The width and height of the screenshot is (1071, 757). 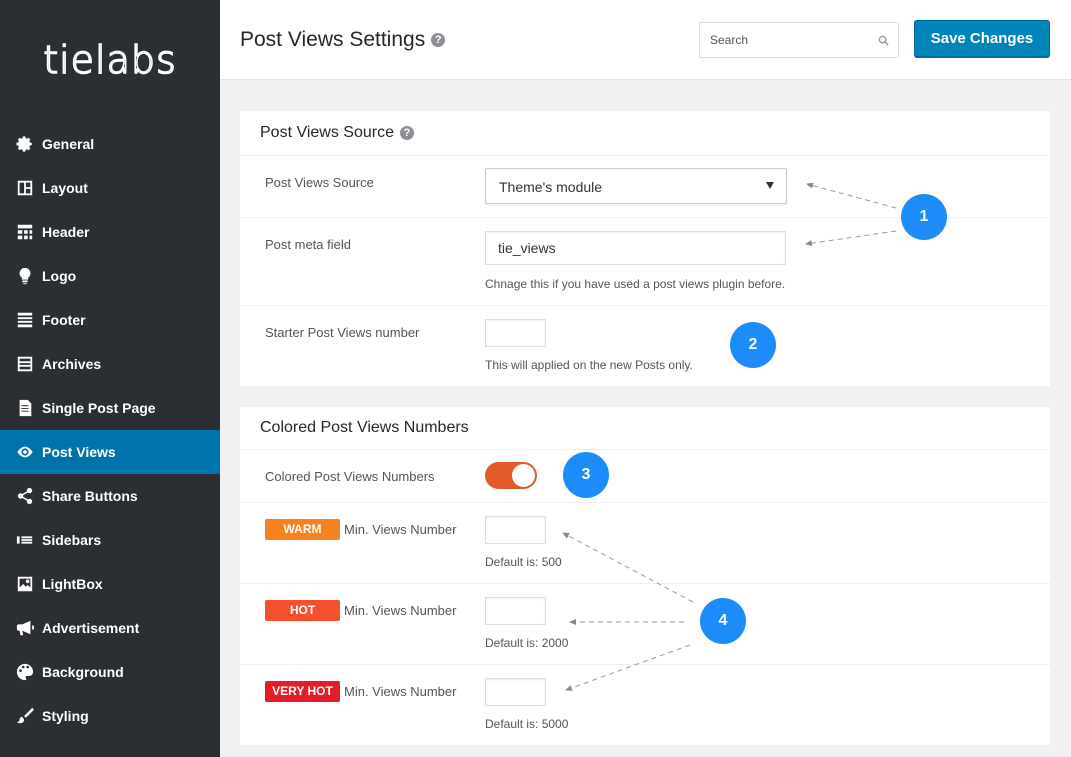 I want to click on very-hot-min-views-input, so click(x=515, y=692).